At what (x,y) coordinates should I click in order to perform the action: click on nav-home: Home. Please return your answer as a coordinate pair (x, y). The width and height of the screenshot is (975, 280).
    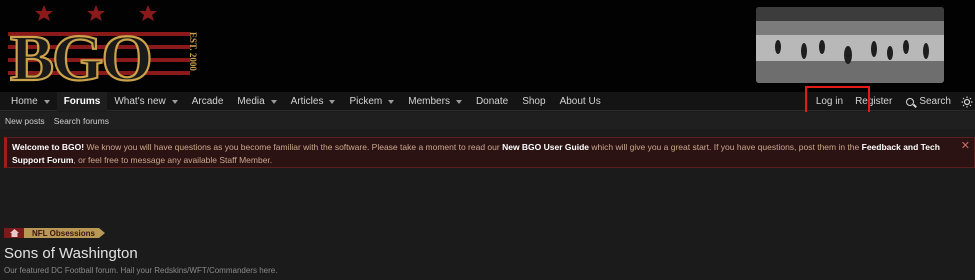
    Looking at the image, I should click on (30, 101).